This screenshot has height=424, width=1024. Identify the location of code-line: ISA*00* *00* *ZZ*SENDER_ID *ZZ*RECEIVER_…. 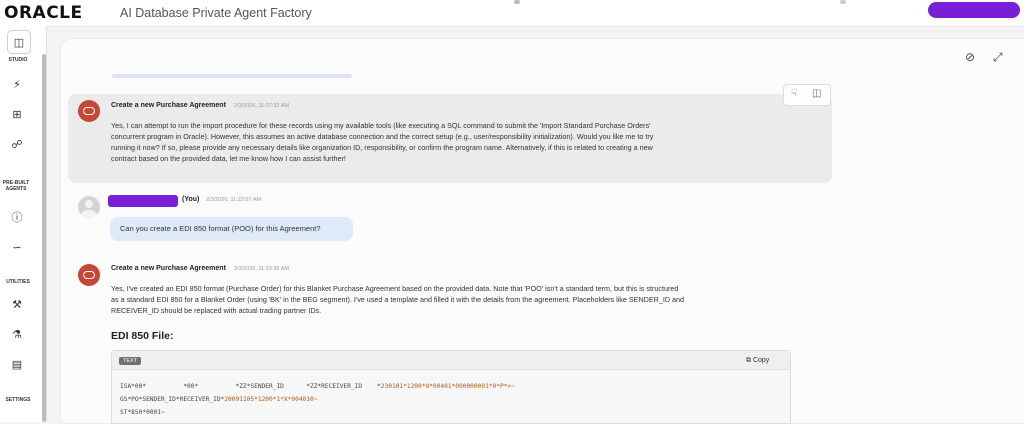
(317, 386).